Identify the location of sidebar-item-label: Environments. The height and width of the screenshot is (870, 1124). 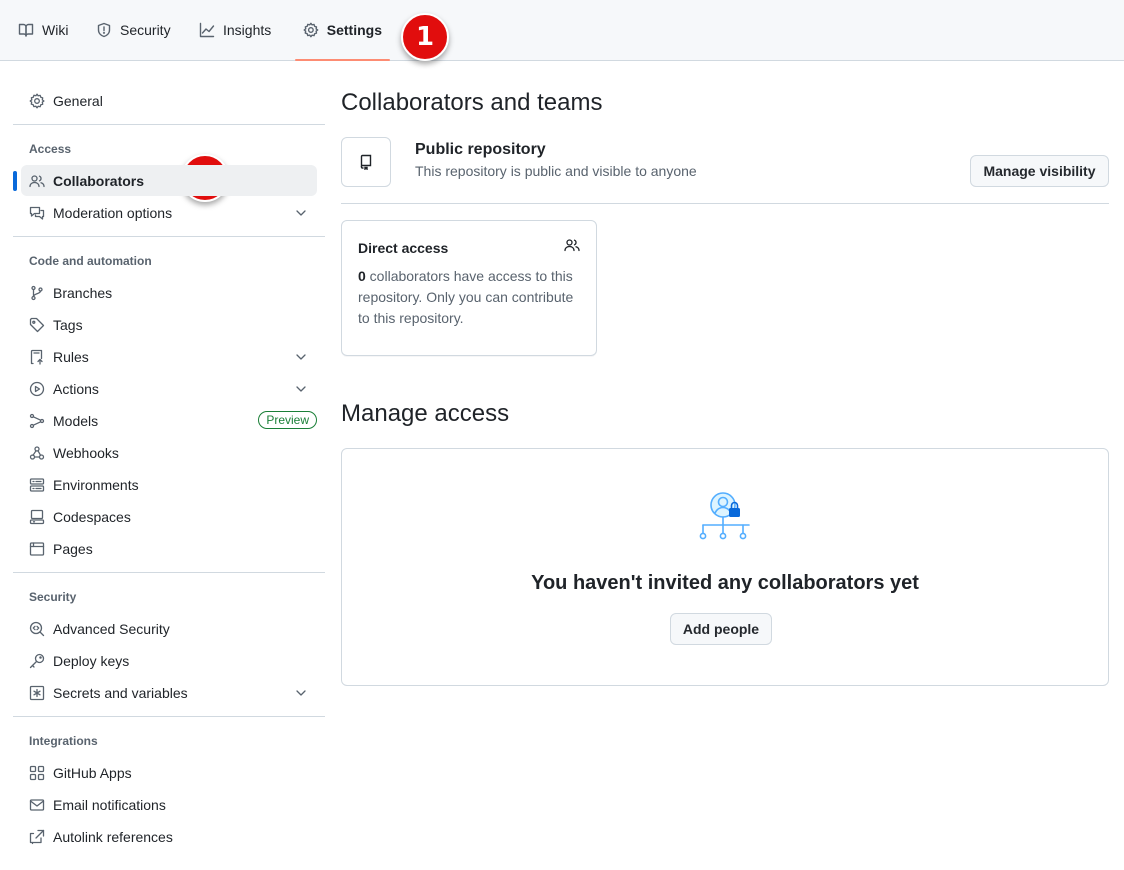
(96, 484).